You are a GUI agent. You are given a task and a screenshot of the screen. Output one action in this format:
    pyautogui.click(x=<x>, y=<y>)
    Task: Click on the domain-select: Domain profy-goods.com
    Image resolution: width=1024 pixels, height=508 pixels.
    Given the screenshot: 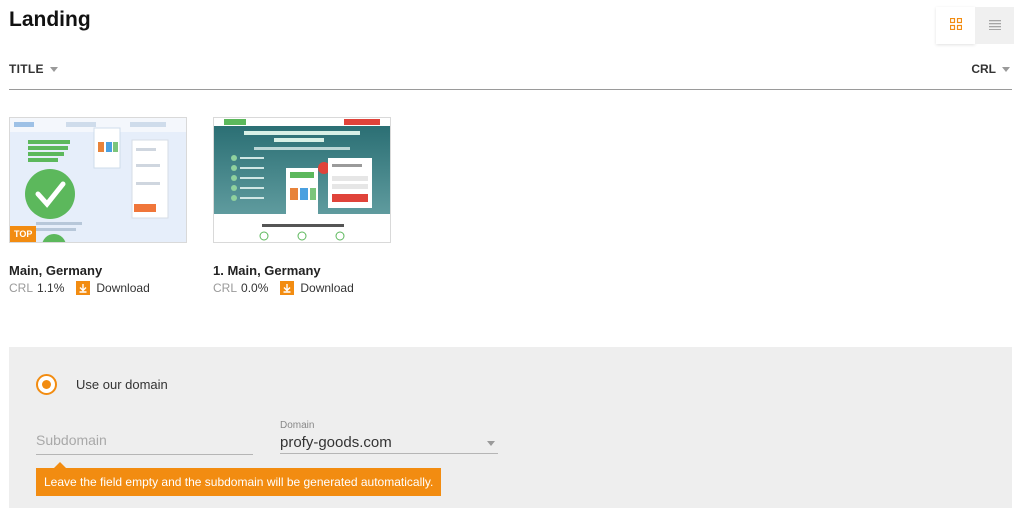 What is the action you would take?
    pyautogui.click(x=389, y=437)
    